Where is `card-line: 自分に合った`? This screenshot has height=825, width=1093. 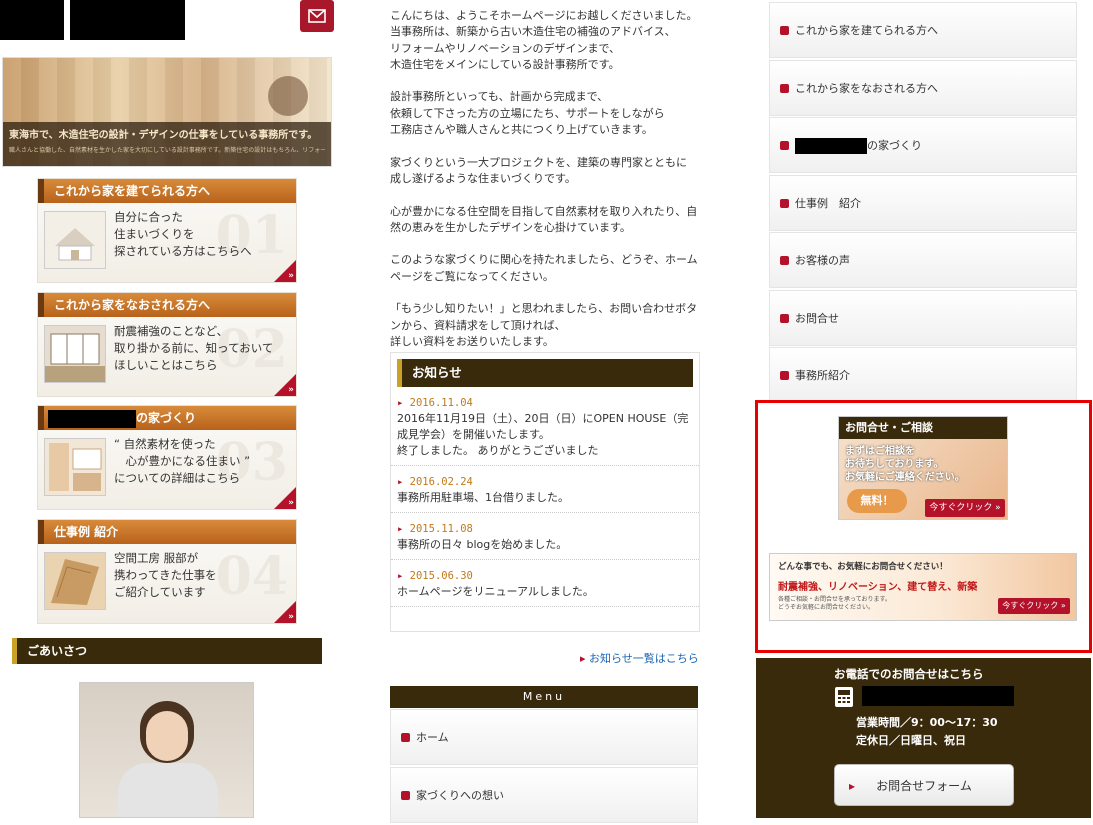
card-line: 自分に合った is located at coordinates (148, 217).